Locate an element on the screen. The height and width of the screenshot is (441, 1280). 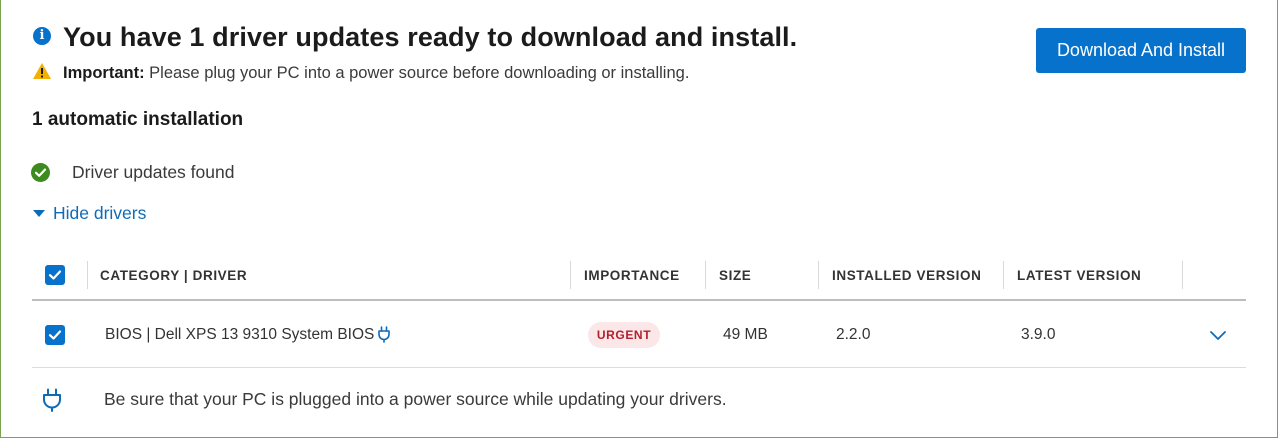
hide-drivers-label: Hide drivers is located at coordinates (100, 213).